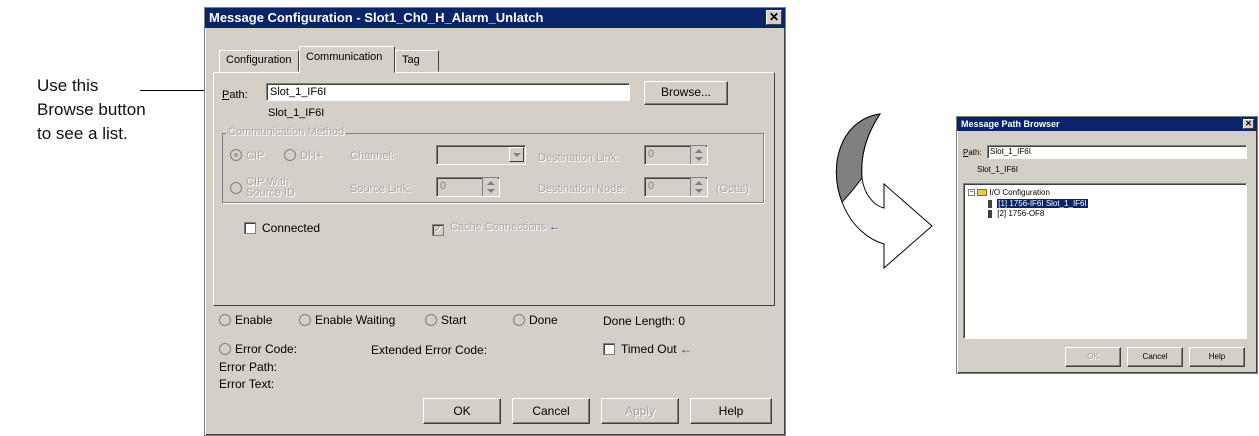 This screenshot has height=436, width=1259. Describe the element at coordinates (262, 188) in the screenshot. I see `cip-source-id-radio: CIP With Source ID` at that location.